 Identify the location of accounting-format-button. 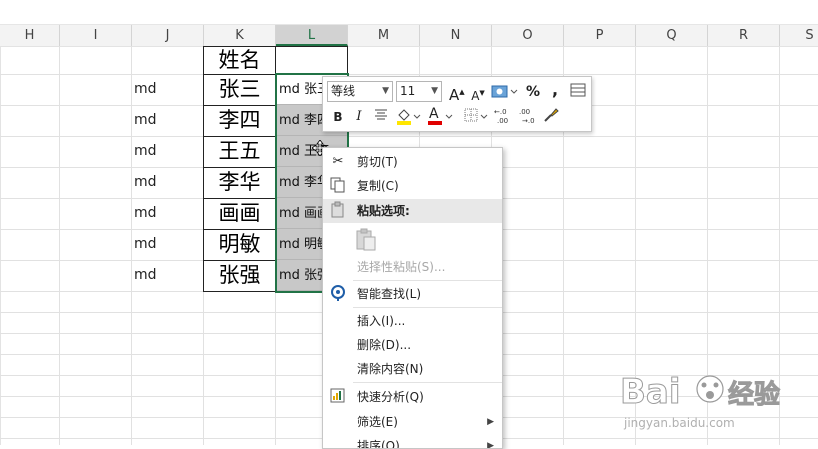
(504, 92).